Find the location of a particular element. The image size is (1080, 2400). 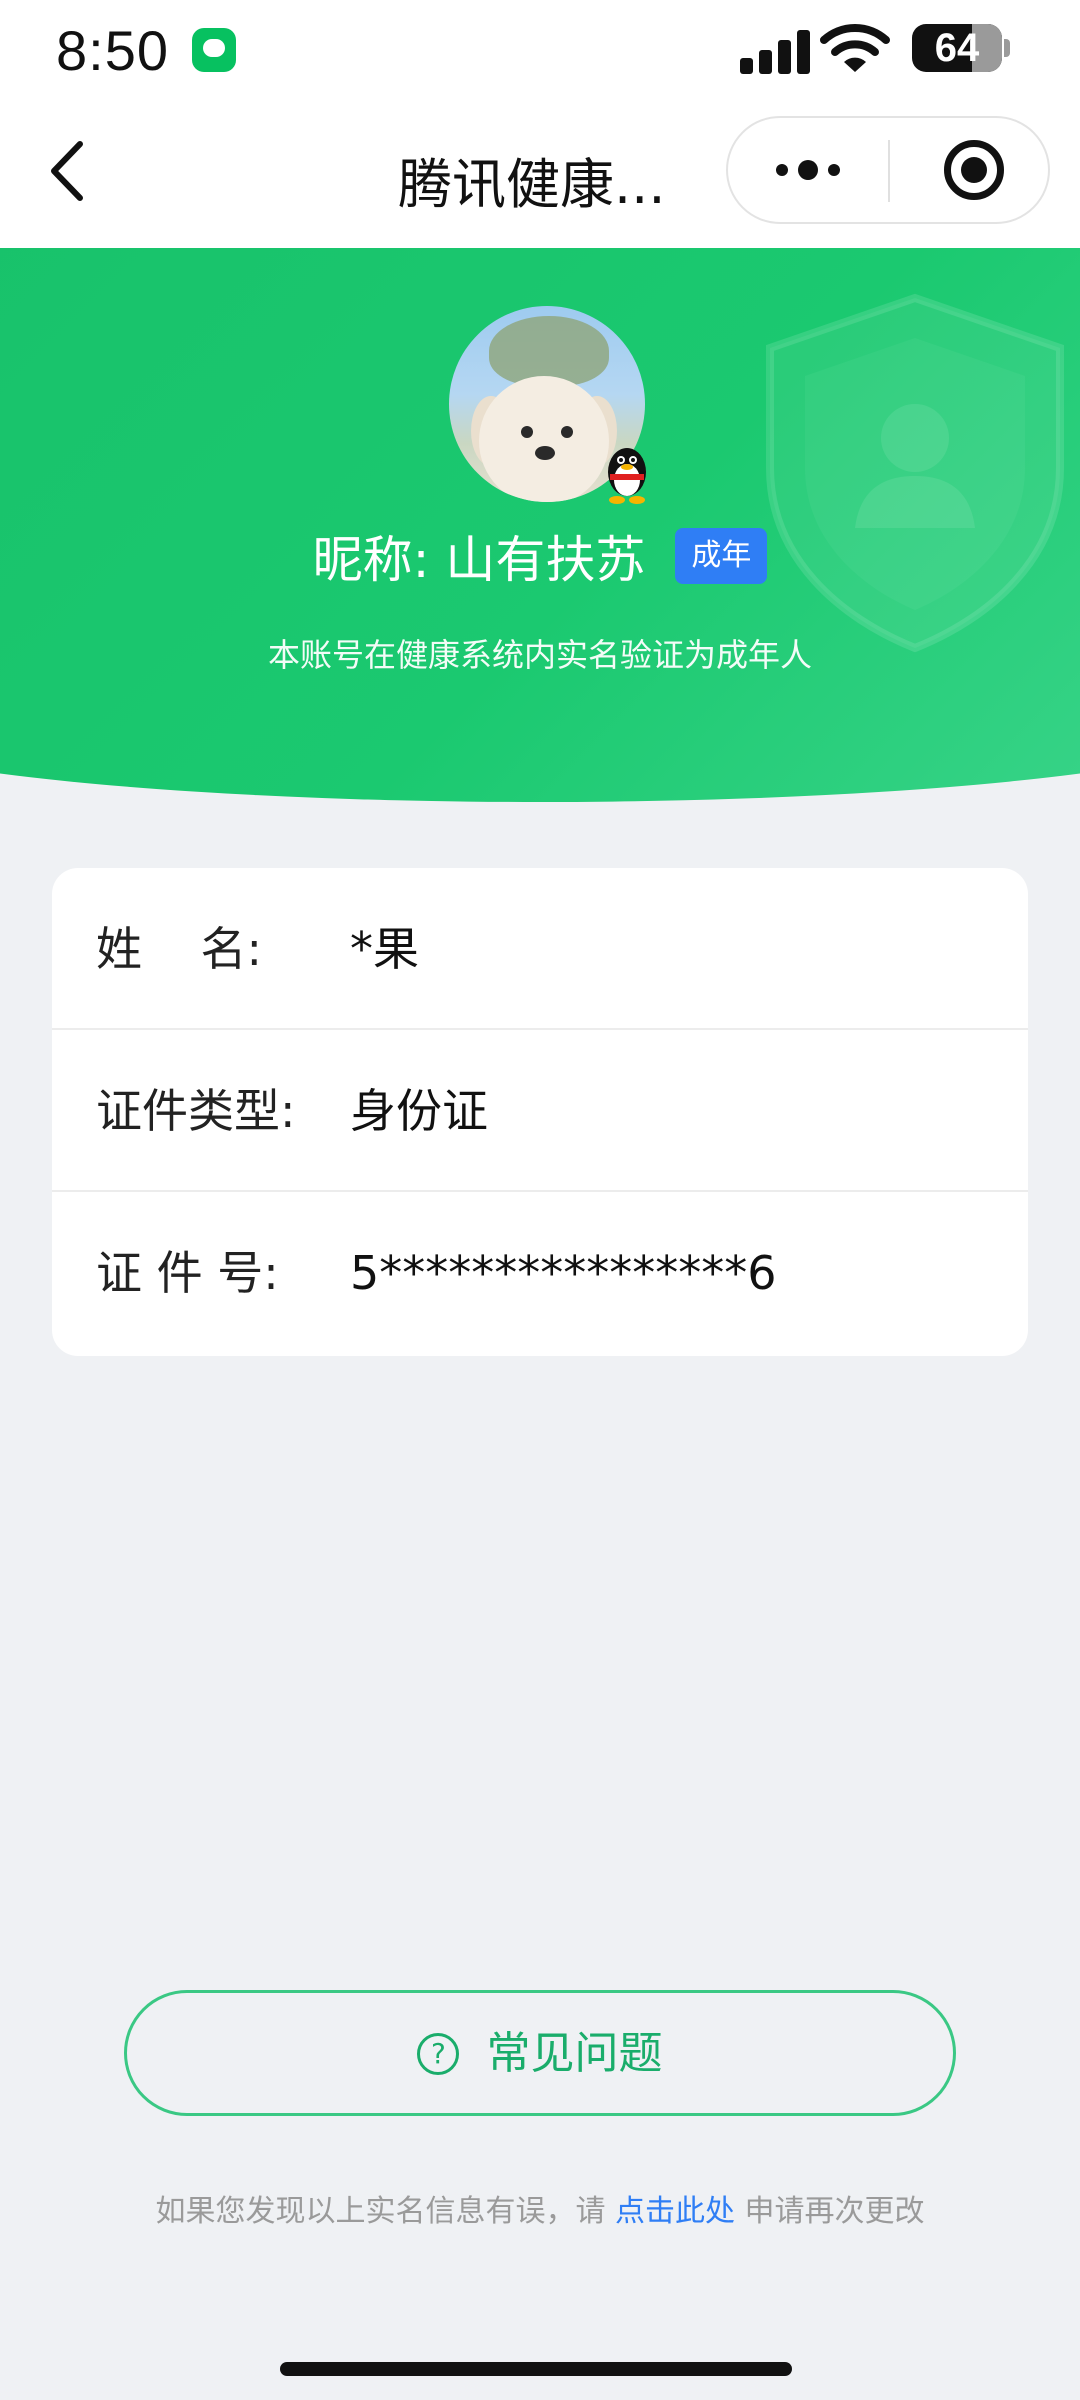

correction-note: 如果您发现以上实名信息有误，请 点击此处 申请再次更改 is located at coordinates (540, 2208).